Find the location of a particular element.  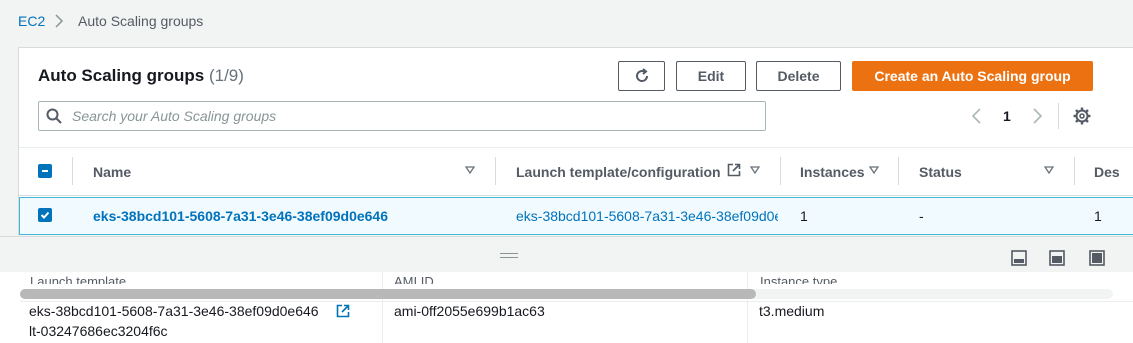

details-instance-type: t3.medium is located at coordinates (792, 311).